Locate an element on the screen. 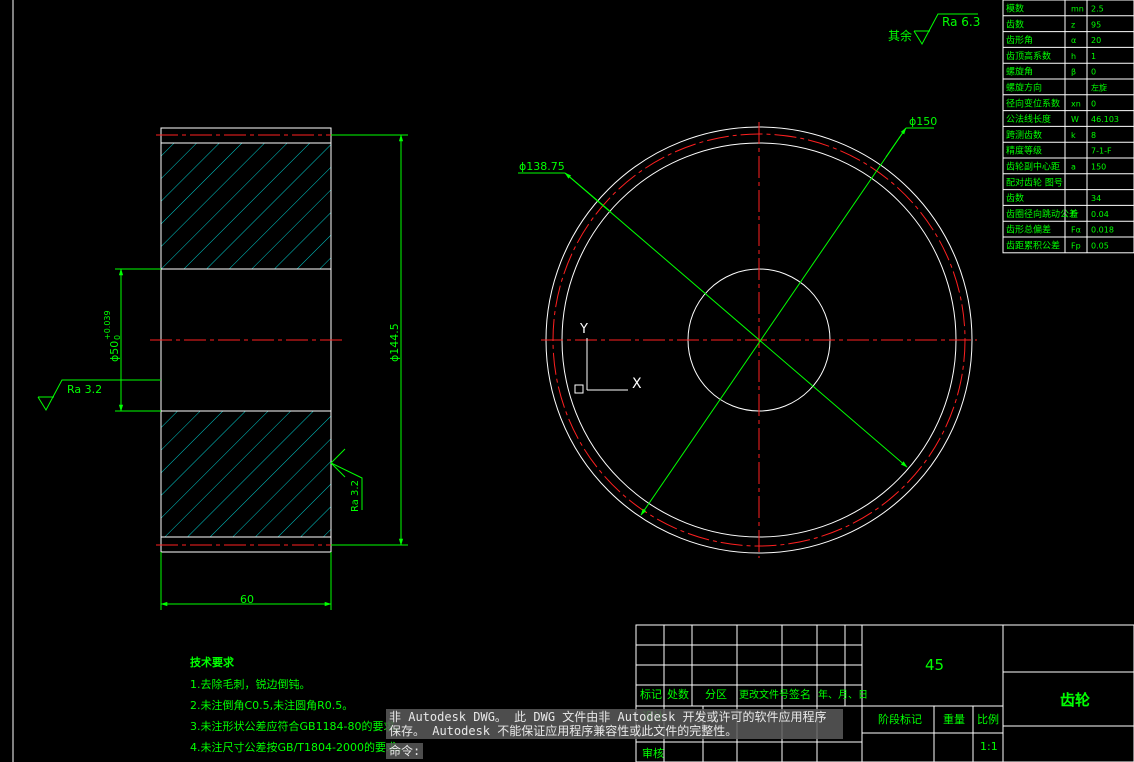 The image size is (1134, 762). param-name: 螺旋方向 is located at coordinates (1024, 88).